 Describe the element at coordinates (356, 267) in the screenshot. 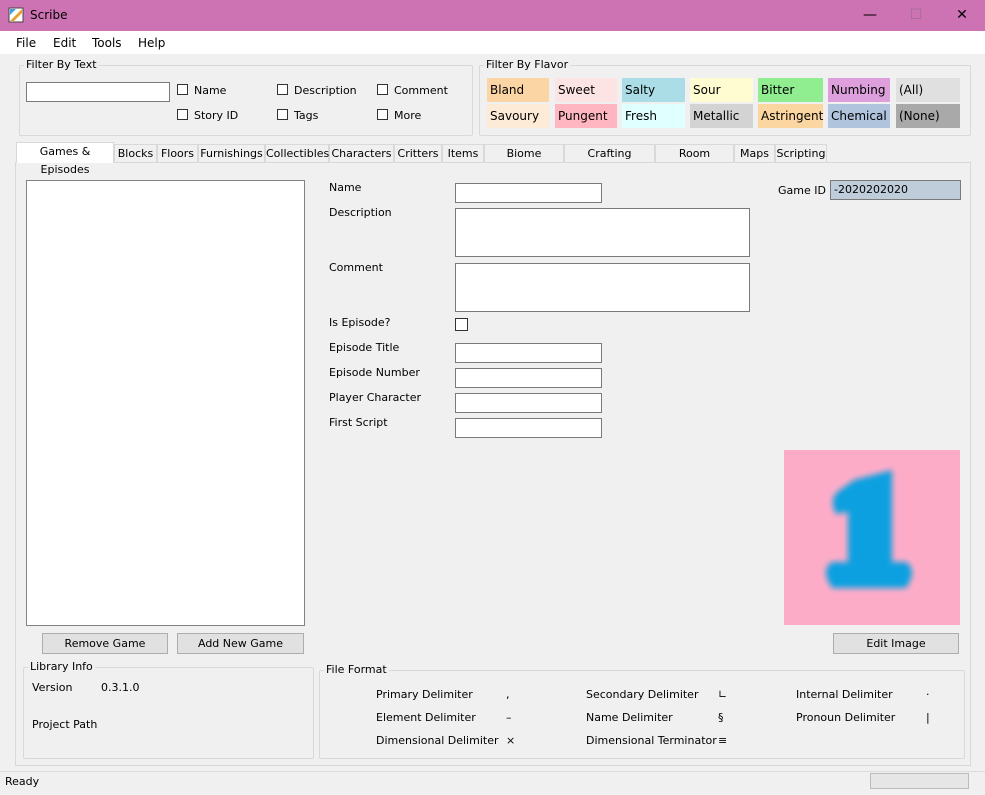

I see `comment-label: Comment` at that location.